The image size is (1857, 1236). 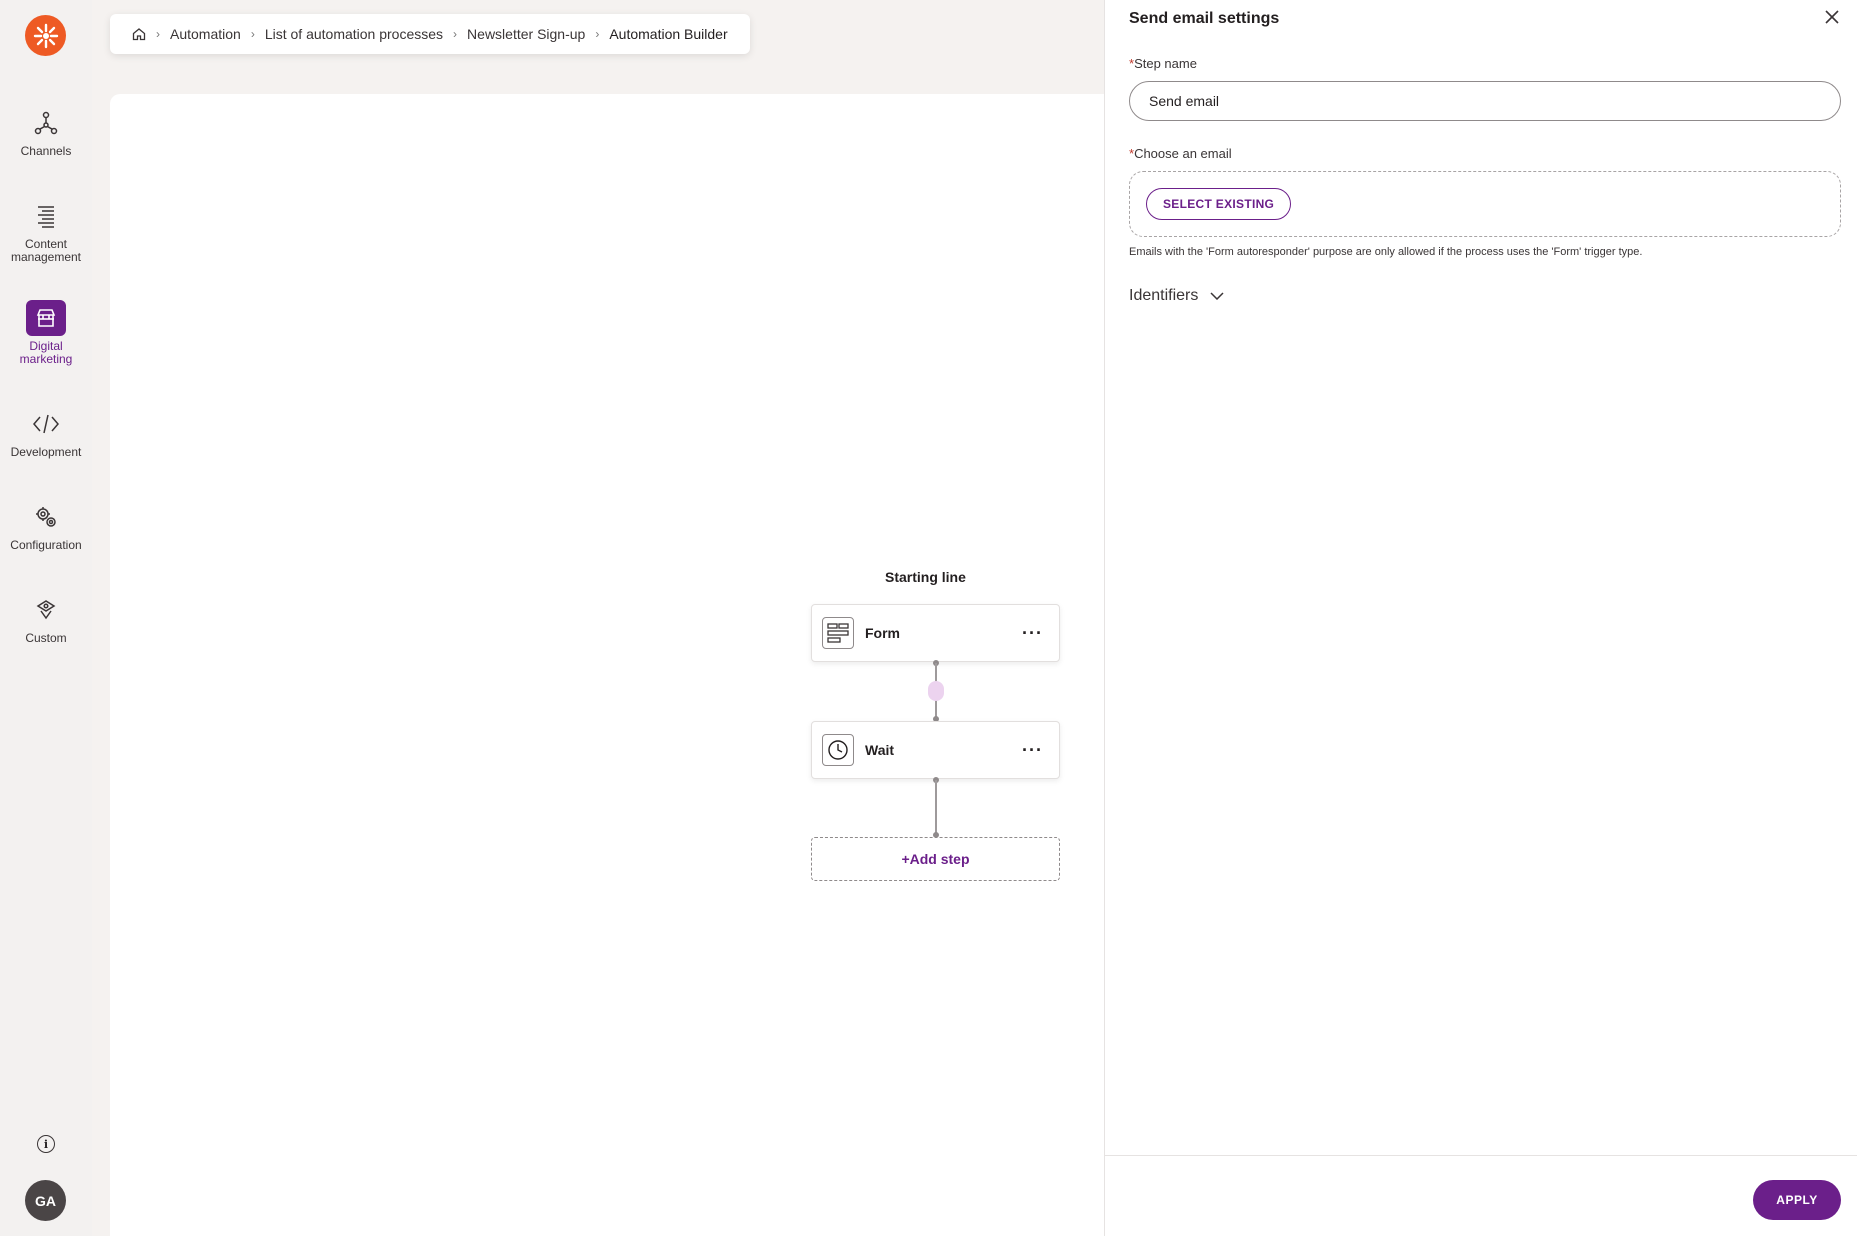 I want to click on breadcrumb-current: Automation Builder, so click(x=668, y=34).